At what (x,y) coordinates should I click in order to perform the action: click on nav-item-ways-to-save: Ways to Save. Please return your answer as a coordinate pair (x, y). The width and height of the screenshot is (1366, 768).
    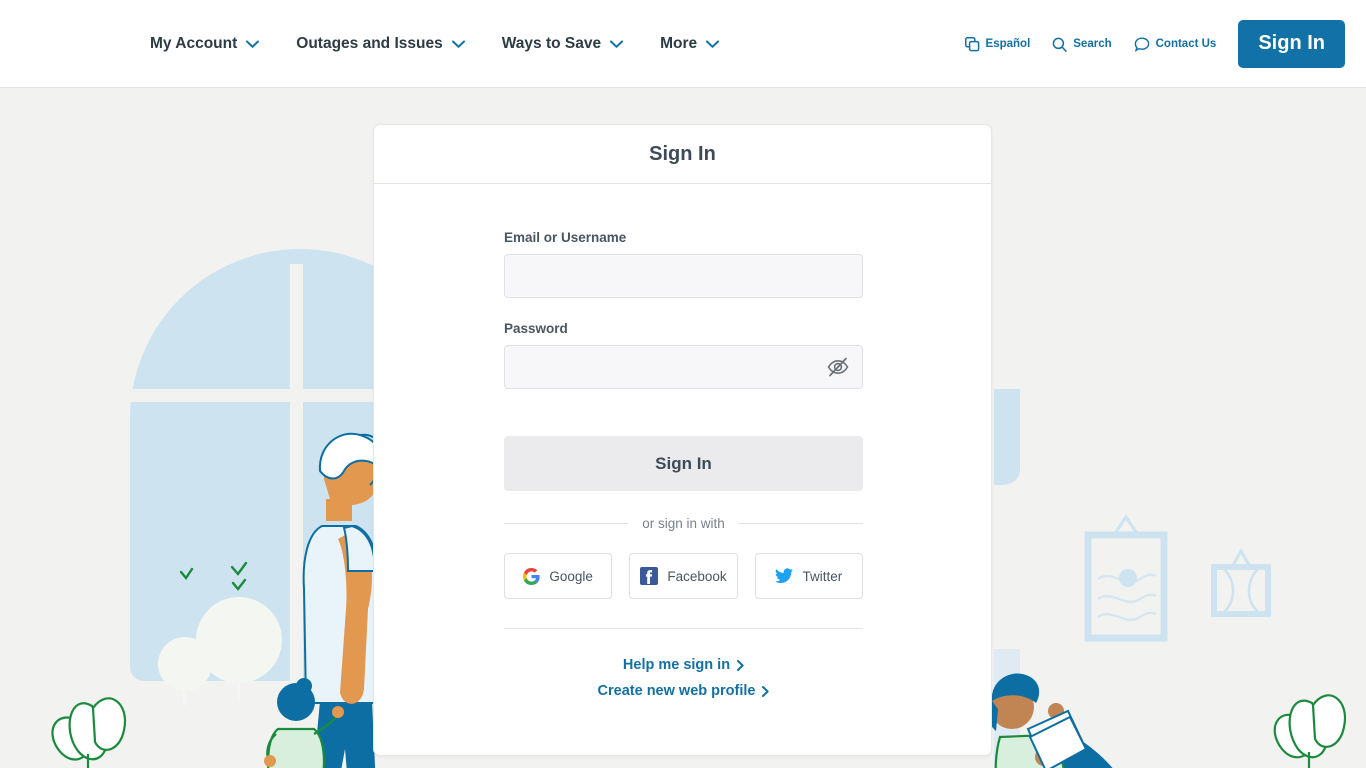
    Looking at the image, I should click on (562, 43).